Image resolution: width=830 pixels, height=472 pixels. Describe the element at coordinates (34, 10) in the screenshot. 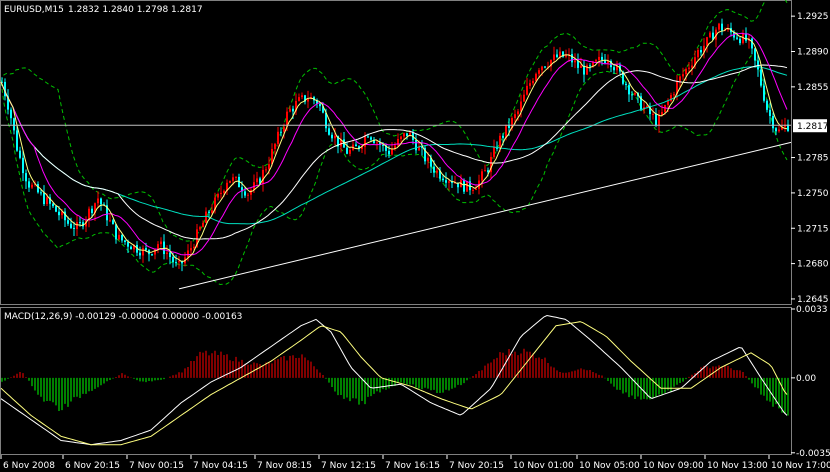

I see `main-header-symbol: EURUSD,M15` at that location.